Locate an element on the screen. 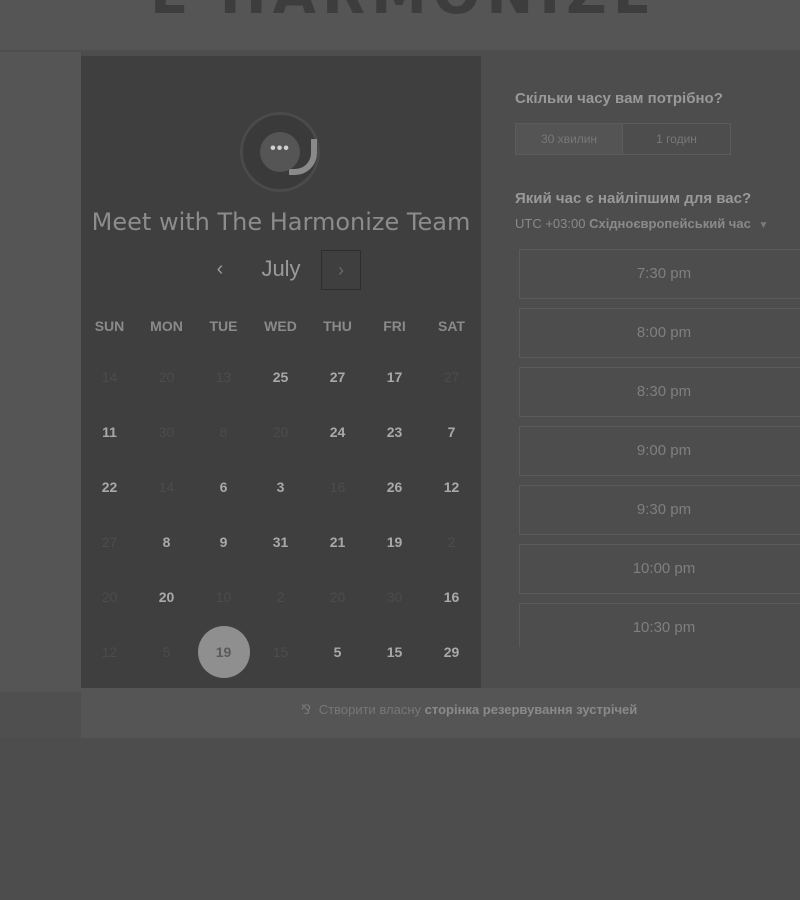 The height and width of the screenshot is (900, 800). timezone-offset: UTC +03:00 is located at coordinates (550, 223).